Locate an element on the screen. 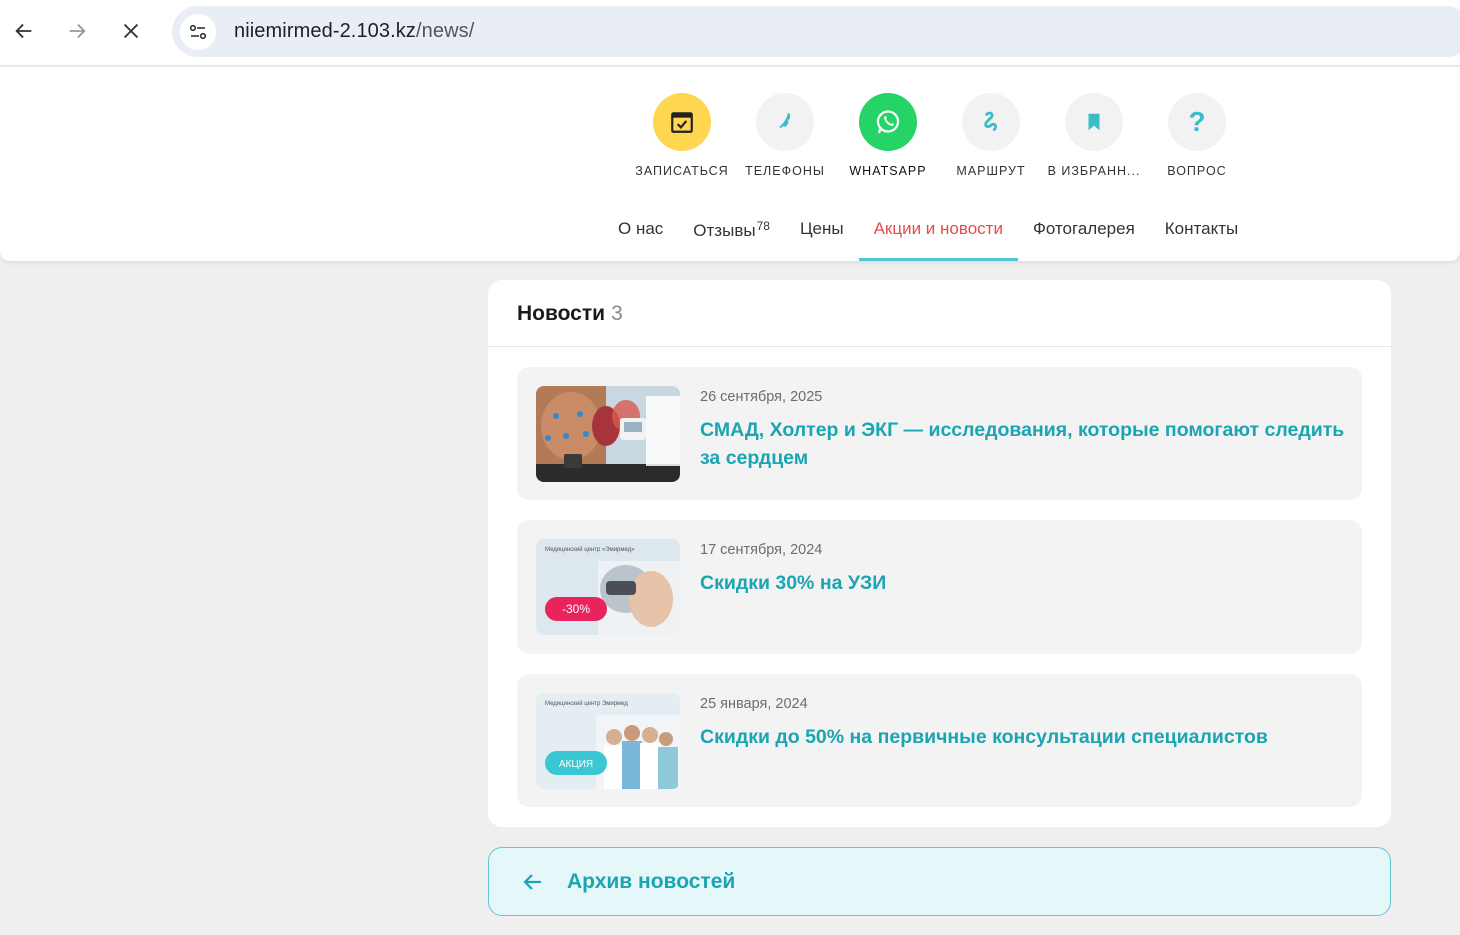 Image resolution: width=1460 pixels, height=935 pixels. whatsapp-icon is located at coordinates (888, 122).